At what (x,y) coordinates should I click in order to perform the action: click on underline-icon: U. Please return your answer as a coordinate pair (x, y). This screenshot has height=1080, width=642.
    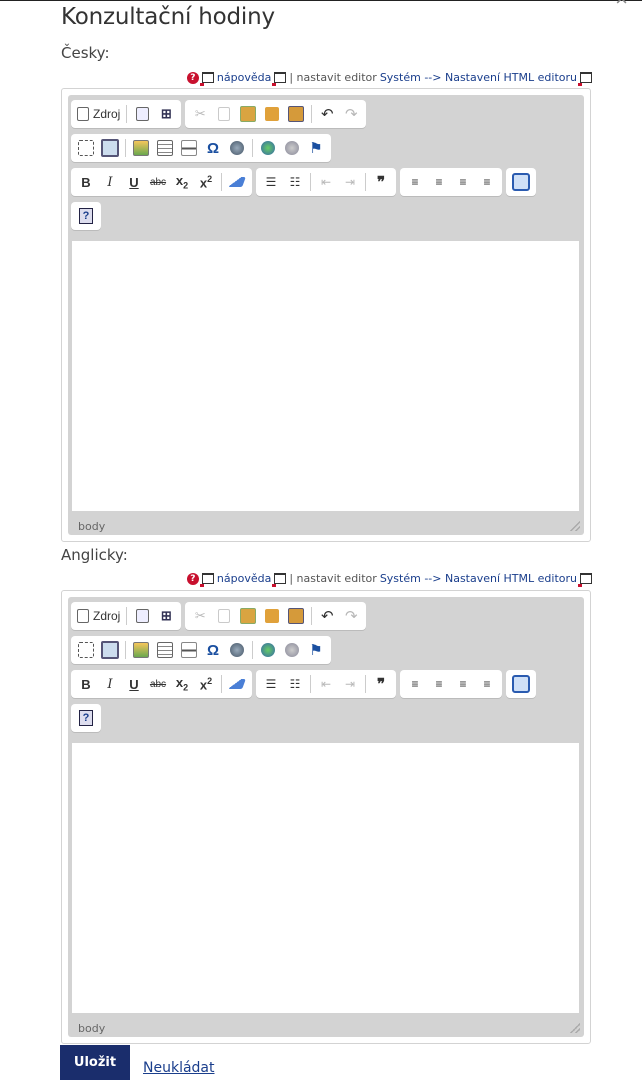
    Looking at the image, I should click on (134, 684).